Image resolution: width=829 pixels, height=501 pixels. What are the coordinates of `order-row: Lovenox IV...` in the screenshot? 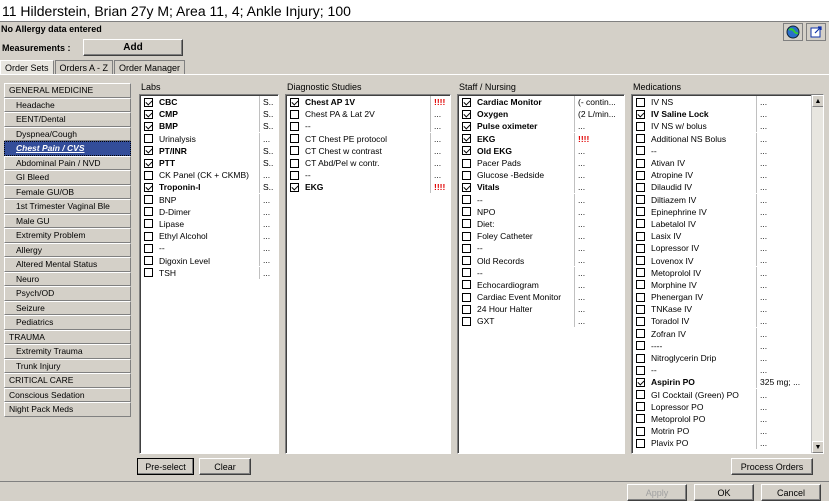 It's located at (727, 260).